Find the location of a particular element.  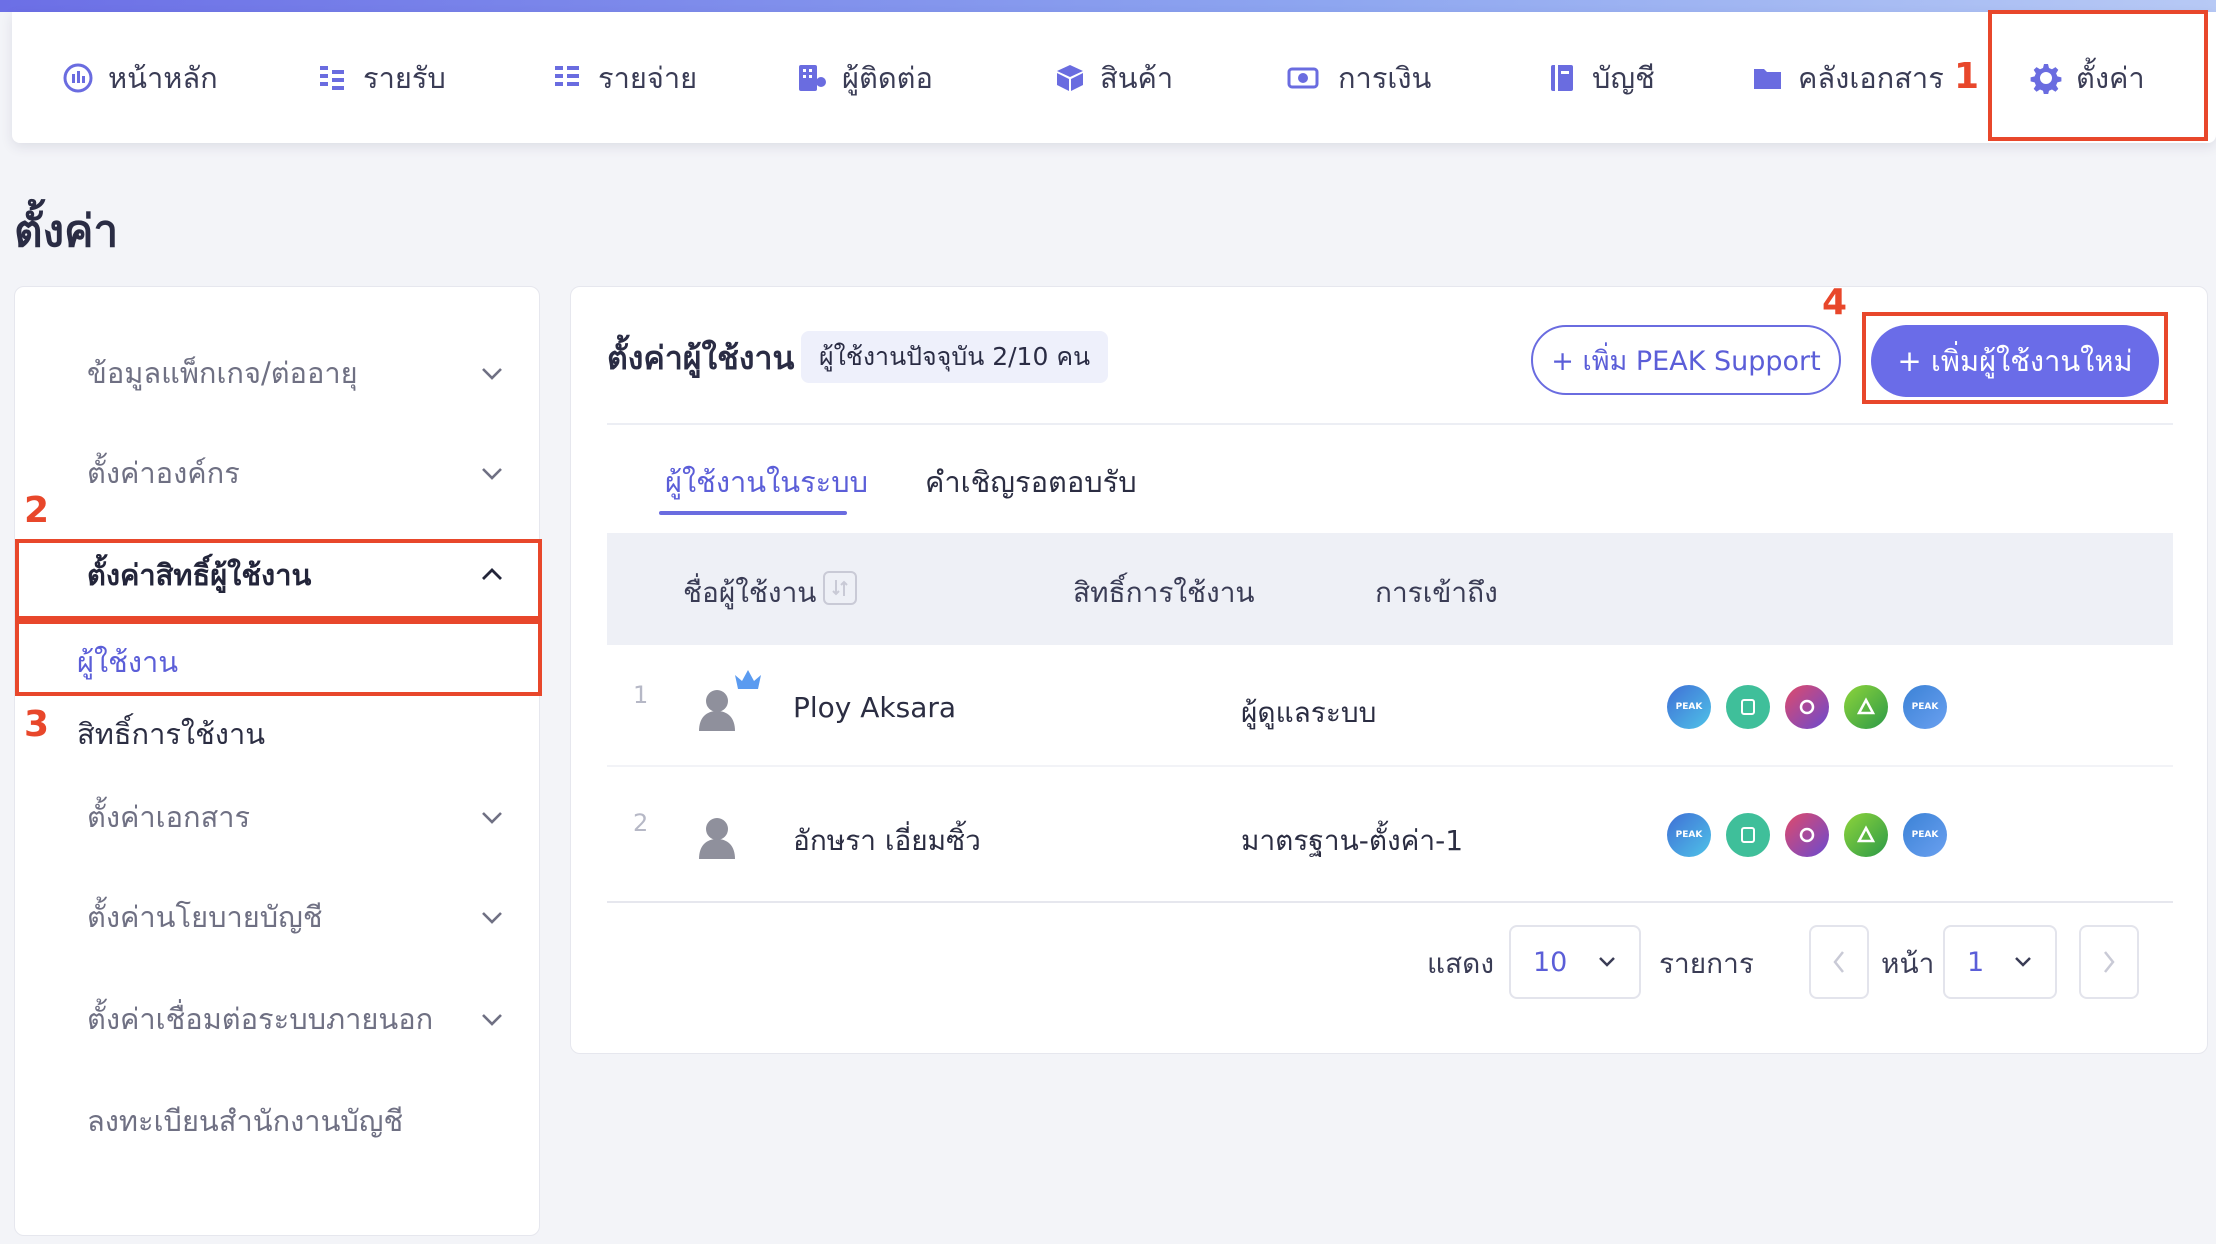

header-divider is located at coordinates (1390, 424).